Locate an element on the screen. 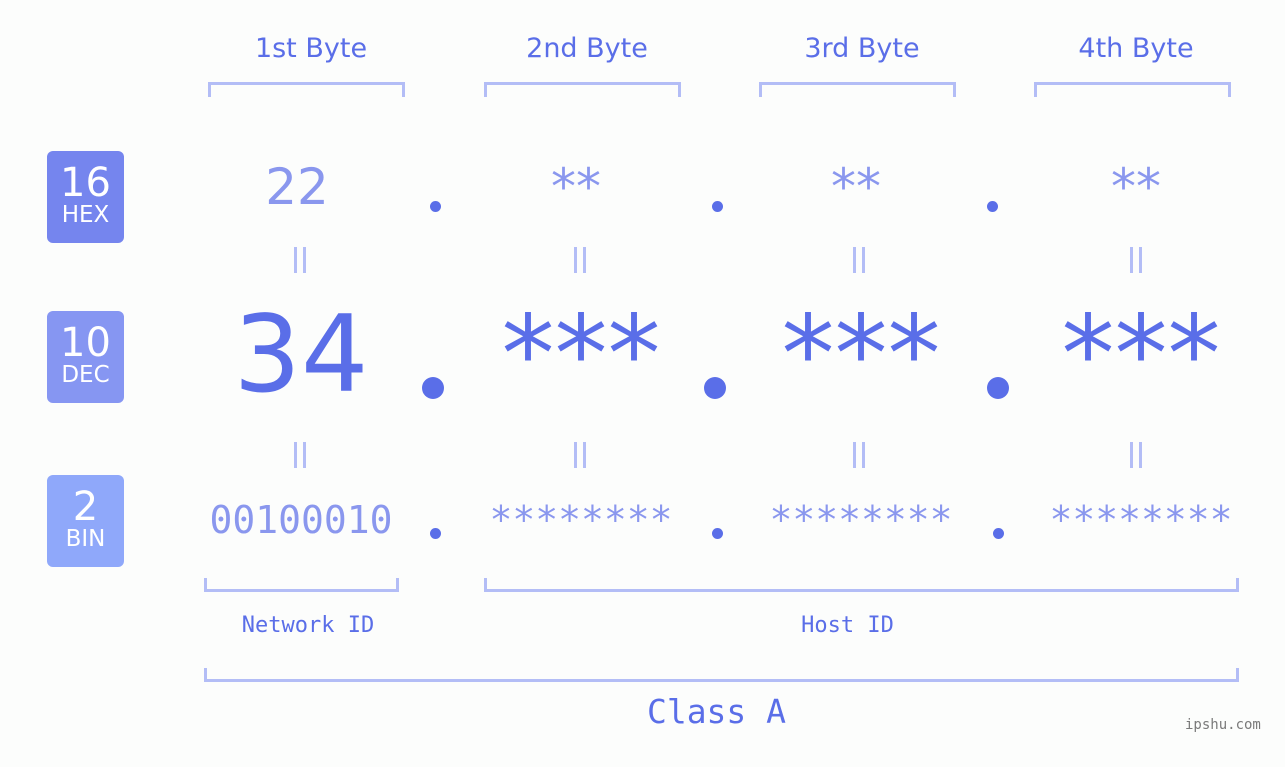  byte-header-2: 2nd Byte is located at coordinates (587, 48).